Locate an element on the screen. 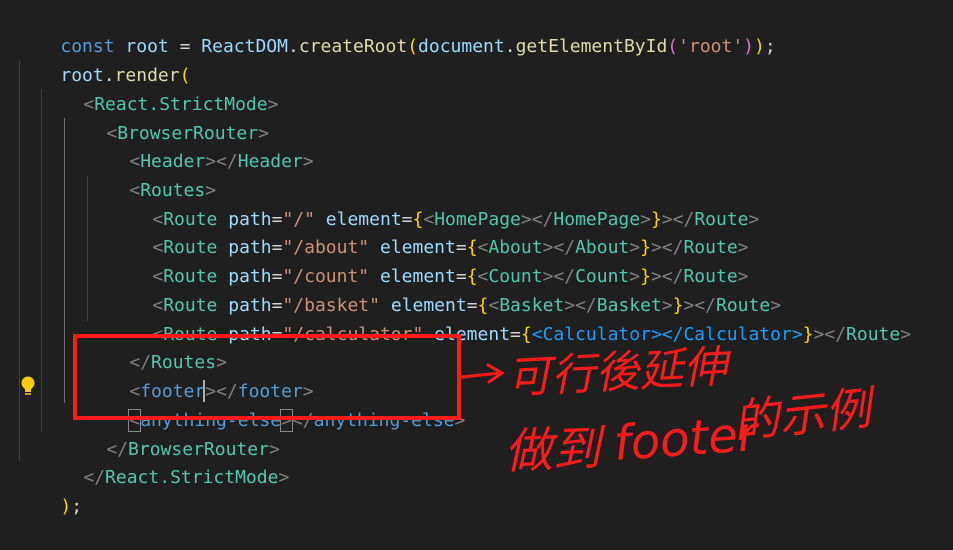  annotation-line-1: 可行後延伸 is located at coordinates (619, 372).